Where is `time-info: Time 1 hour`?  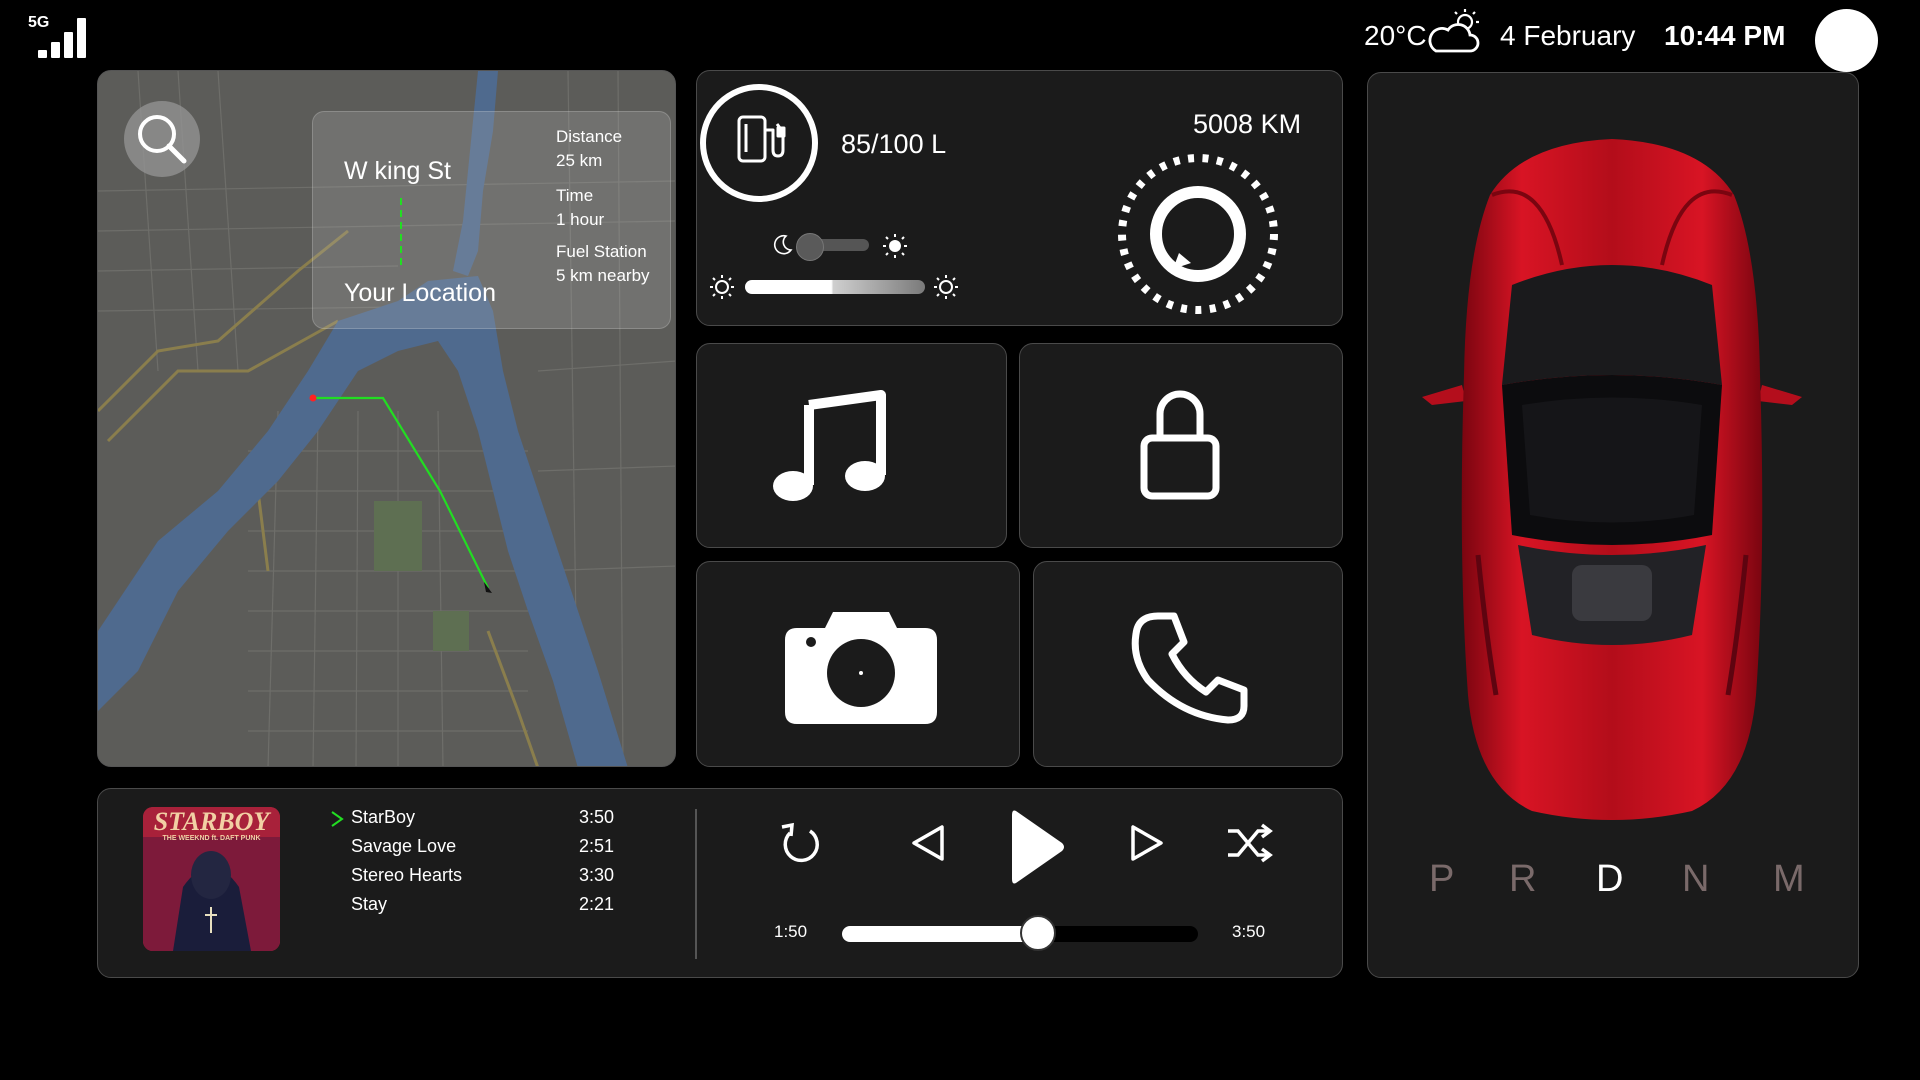
time-info: Time 1 hour is located at coordinates (580, 208).